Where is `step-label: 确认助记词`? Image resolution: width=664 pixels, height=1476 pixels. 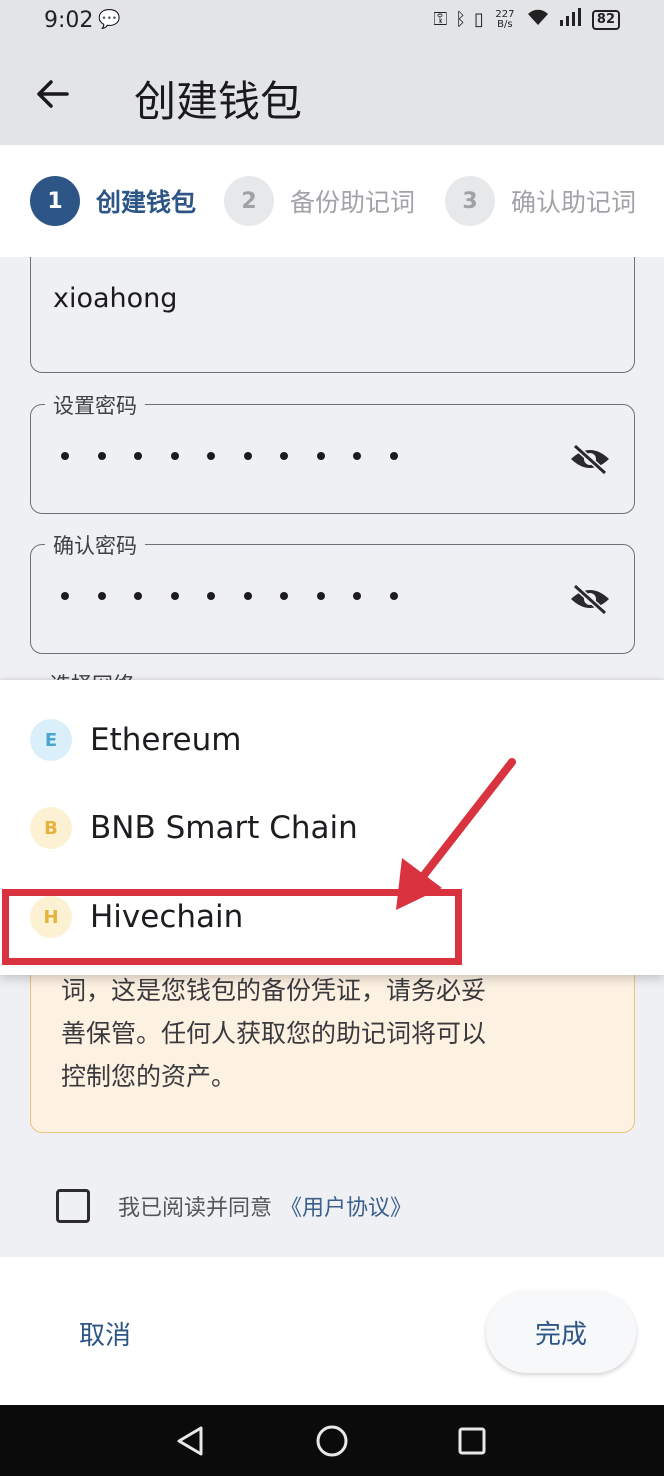
step-label: 确认助记词 is located at coordinates (574, 202).